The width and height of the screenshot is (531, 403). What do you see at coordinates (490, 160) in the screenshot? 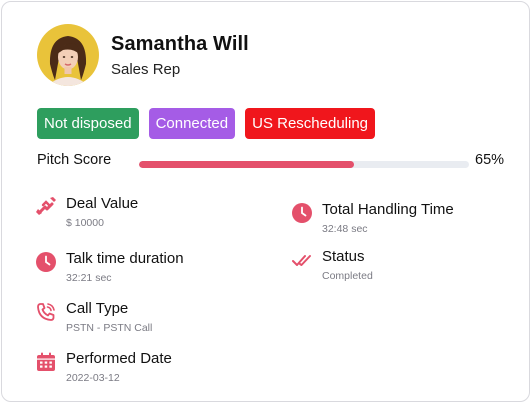
I see `pitch-score-value: 65%` at bounding box center [490, 160].